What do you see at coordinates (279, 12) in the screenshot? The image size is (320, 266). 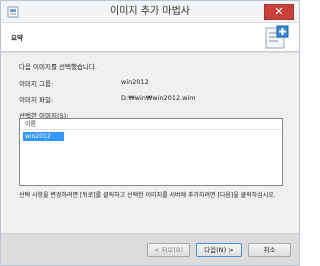 I see `close-button: ✕` at bounding box center [279, 12].